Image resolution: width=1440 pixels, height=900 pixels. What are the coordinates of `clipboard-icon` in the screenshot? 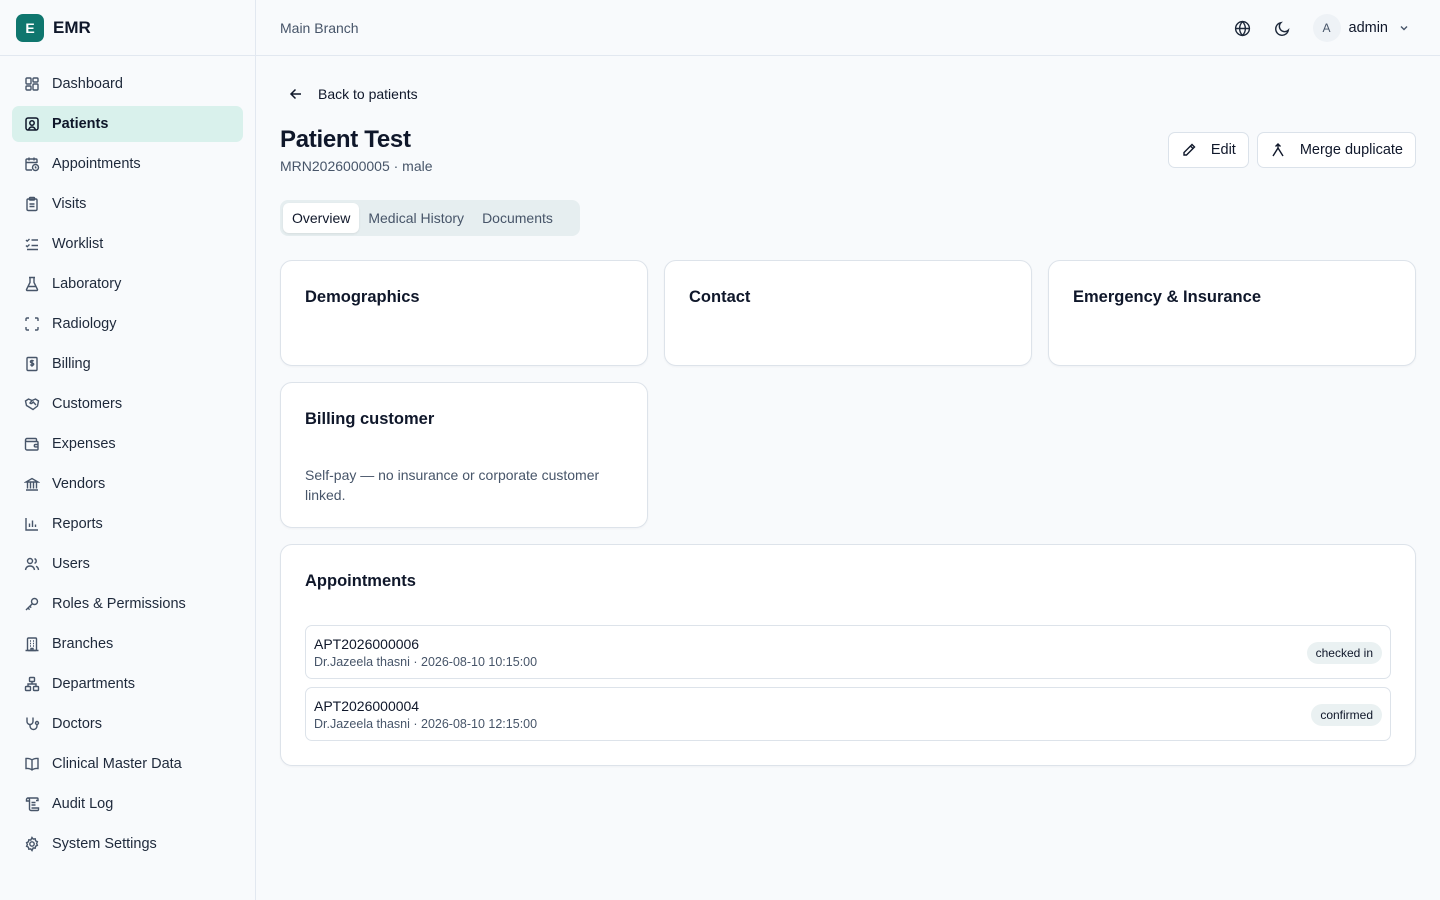 It's located at (32, 204).